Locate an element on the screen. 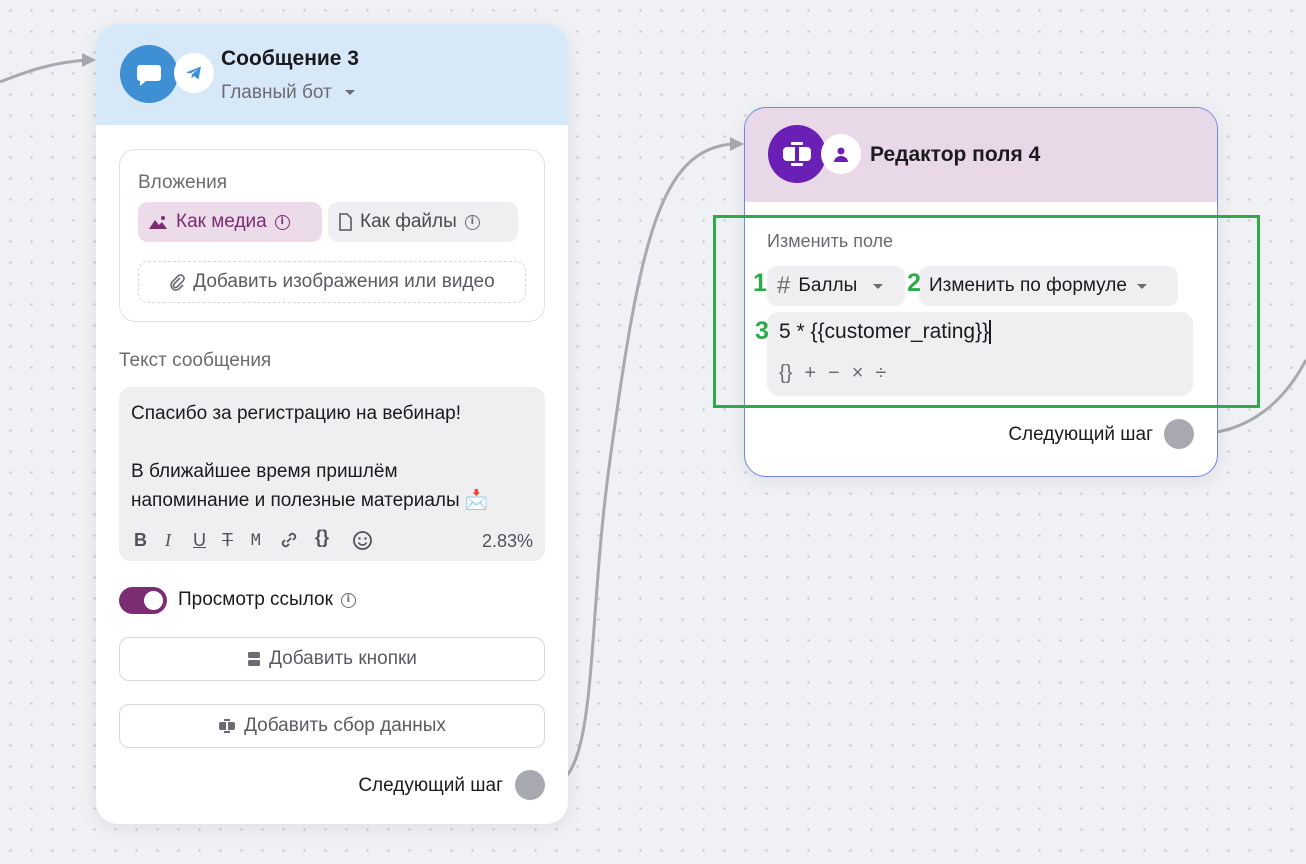  buttons-icon is located at coordinates (254, 659).